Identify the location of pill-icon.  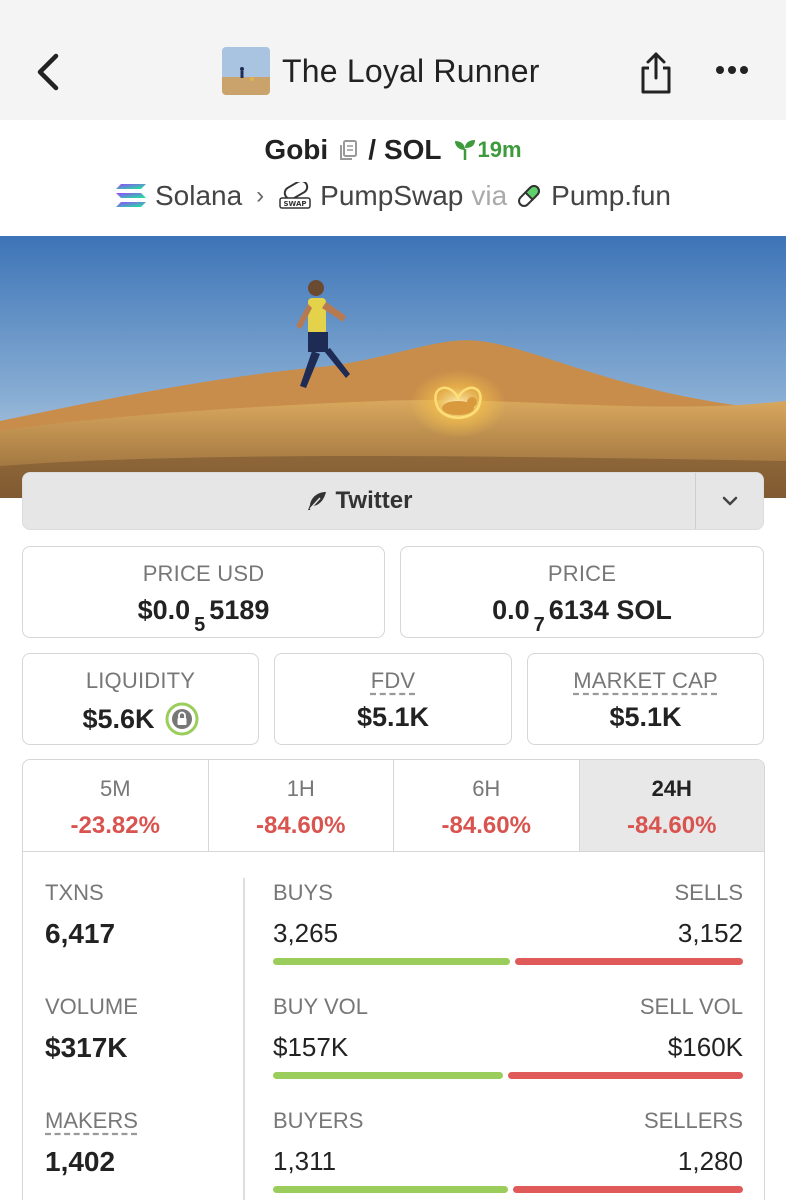
(529, 196).